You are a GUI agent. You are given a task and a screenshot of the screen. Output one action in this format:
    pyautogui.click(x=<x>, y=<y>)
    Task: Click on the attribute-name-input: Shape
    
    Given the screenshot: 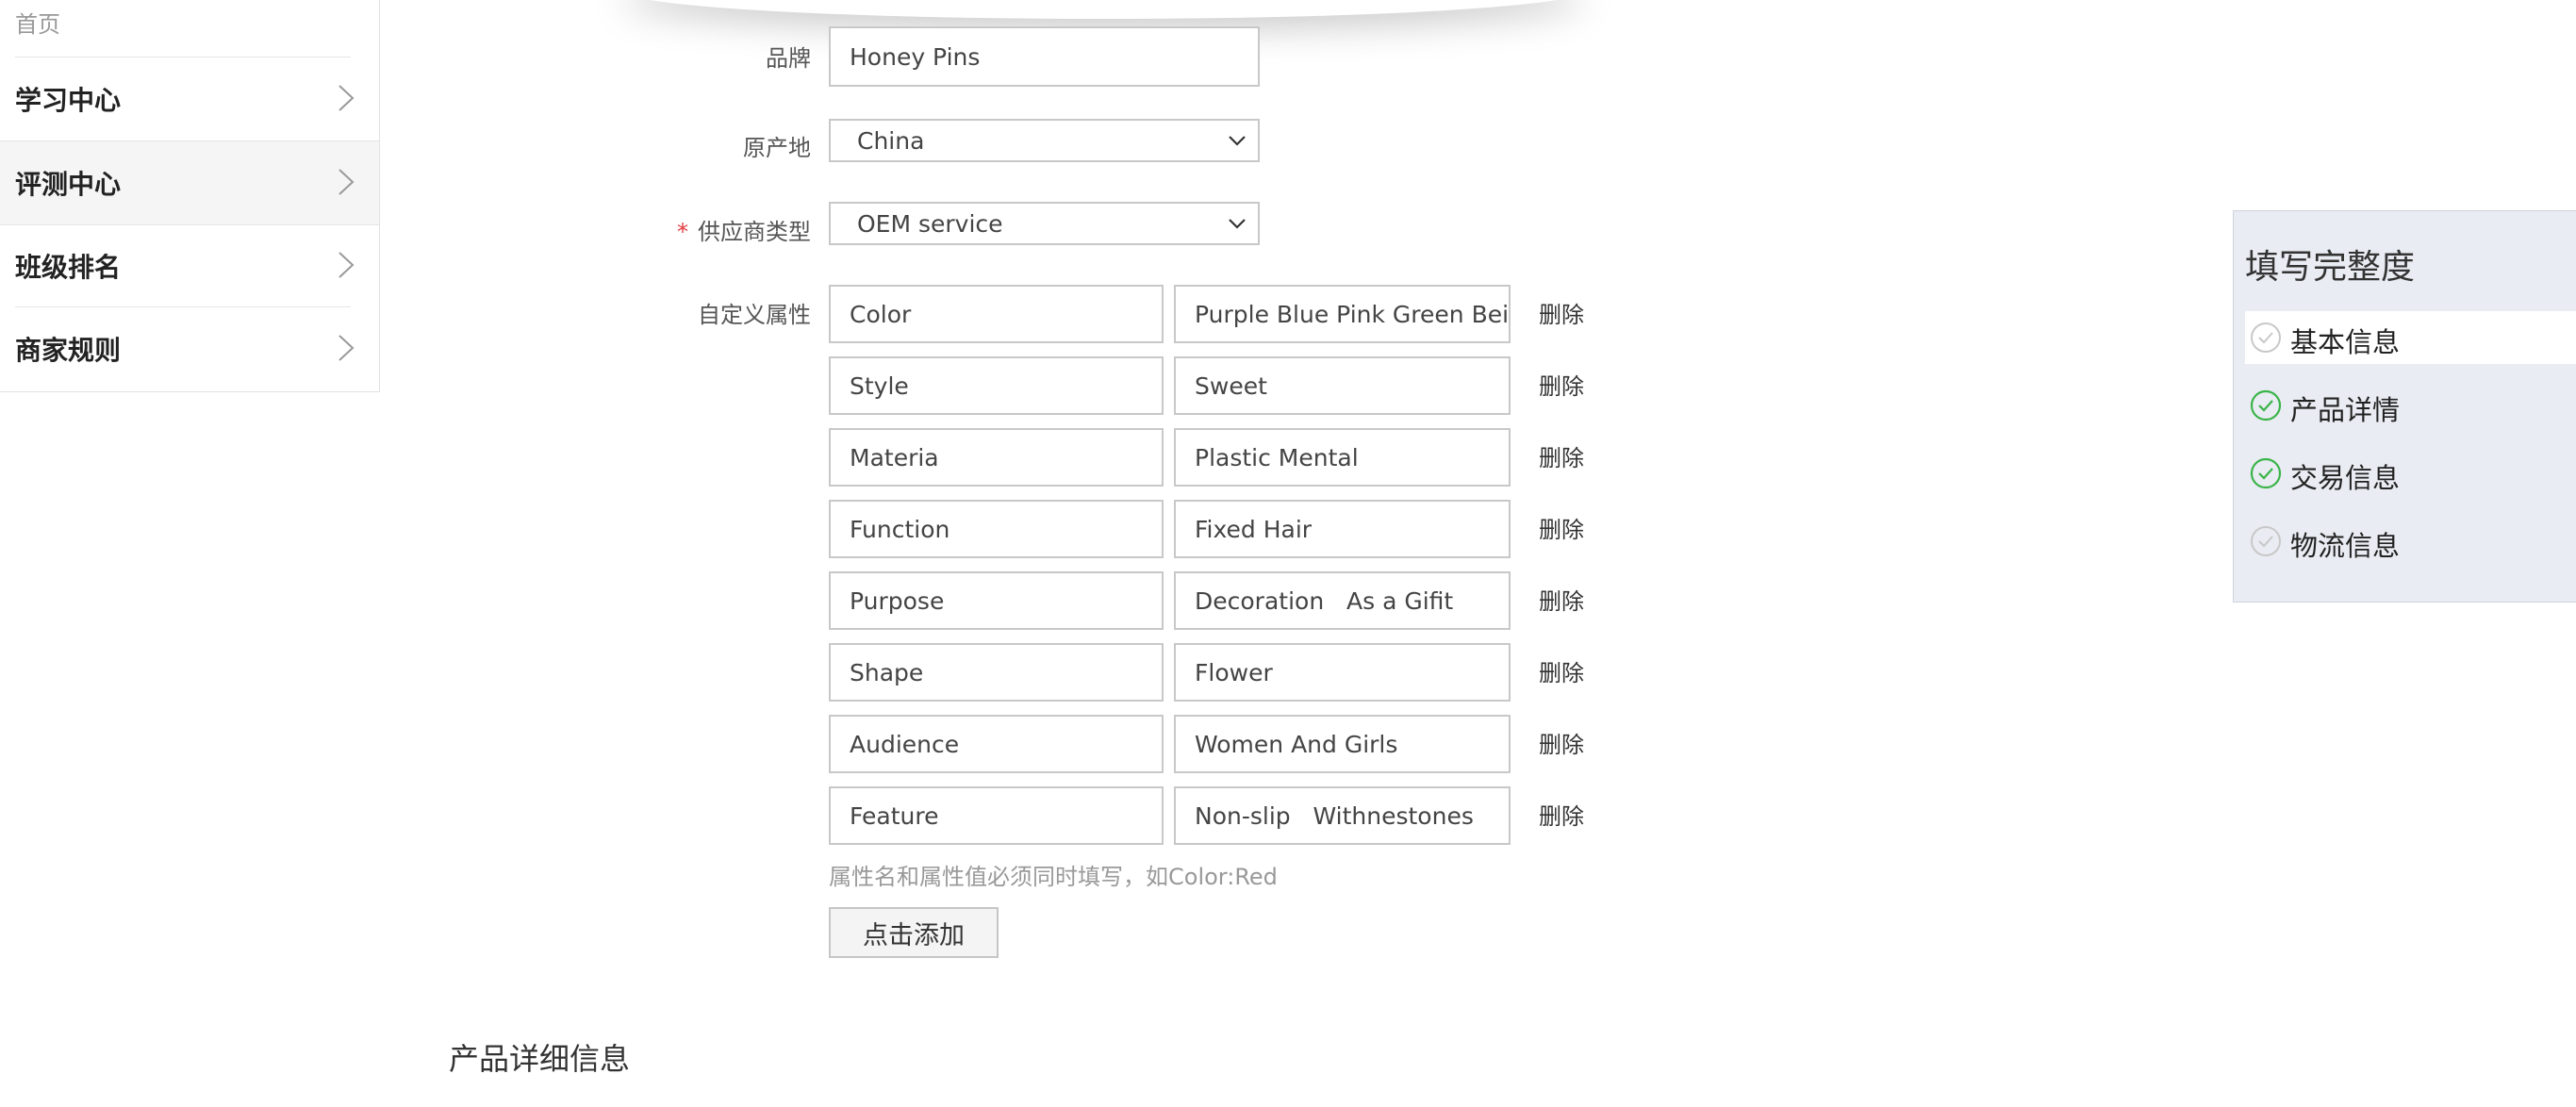 What is the action you would take?
    pyautogui.click(x=996, y=672)
    